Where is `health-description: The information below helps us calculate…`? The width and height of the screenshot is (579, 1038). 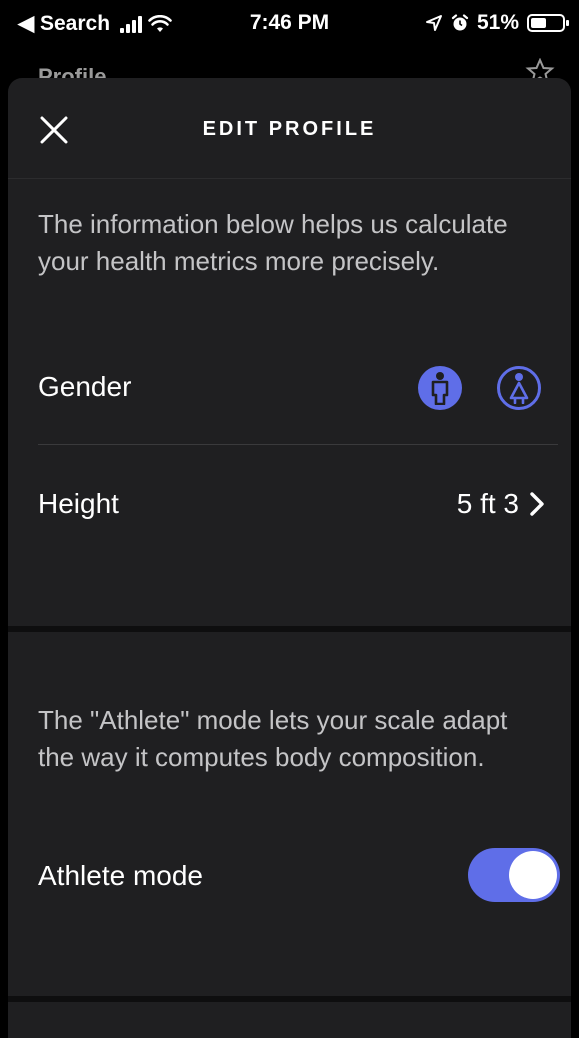
health-description: The information below helps us calculate… is located at coordinates (273, 242).